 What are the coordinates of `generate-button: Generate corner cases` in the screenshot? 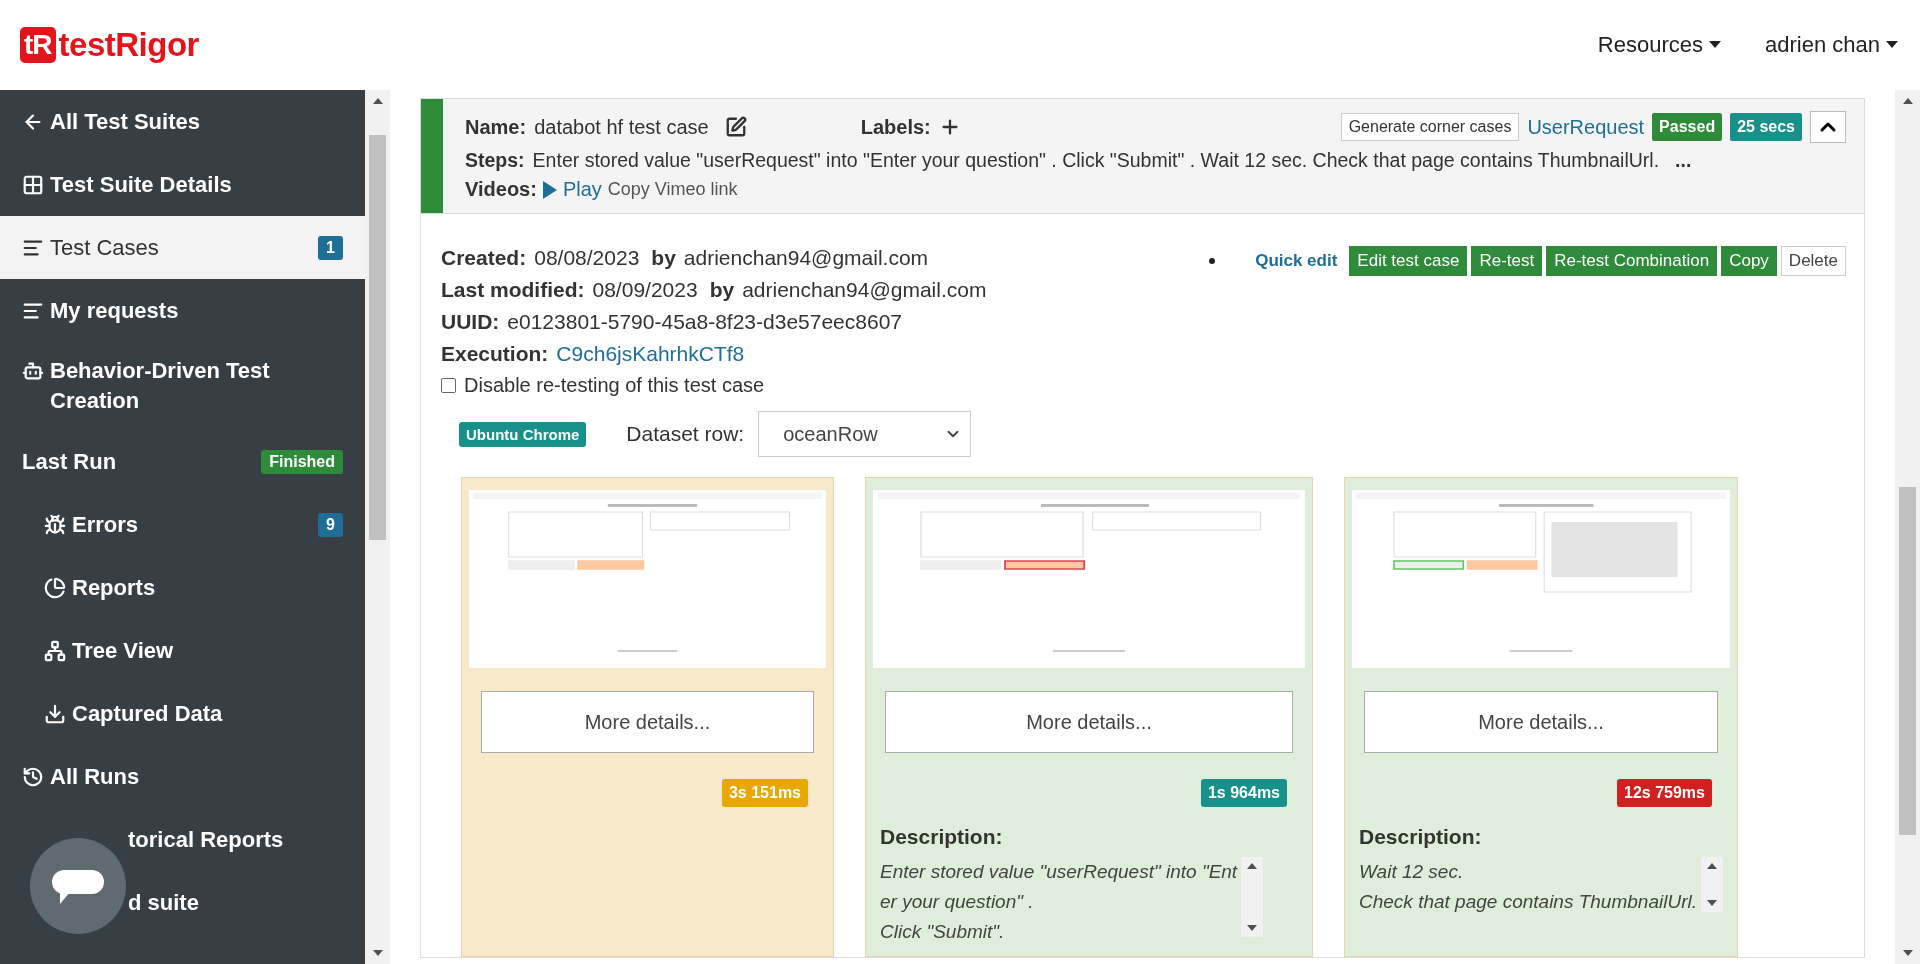 It's located at (1430, 127).